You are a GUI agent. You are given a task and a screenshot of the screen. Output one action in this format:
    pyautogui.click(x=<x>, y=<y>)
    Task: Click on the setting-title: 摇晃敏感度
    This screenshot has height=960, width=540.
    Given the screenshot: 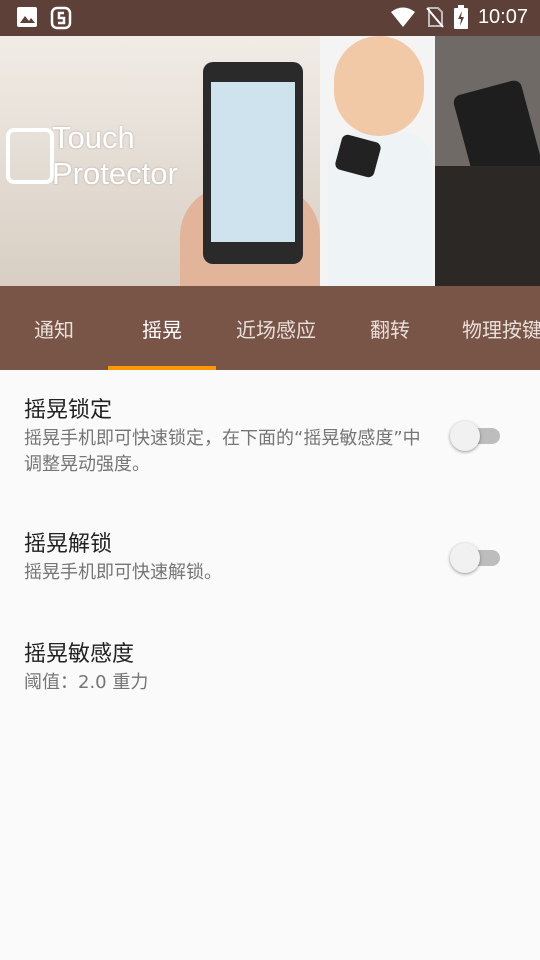 What is the action you would take?
    pyautogui.click(x=79, y=654)
    